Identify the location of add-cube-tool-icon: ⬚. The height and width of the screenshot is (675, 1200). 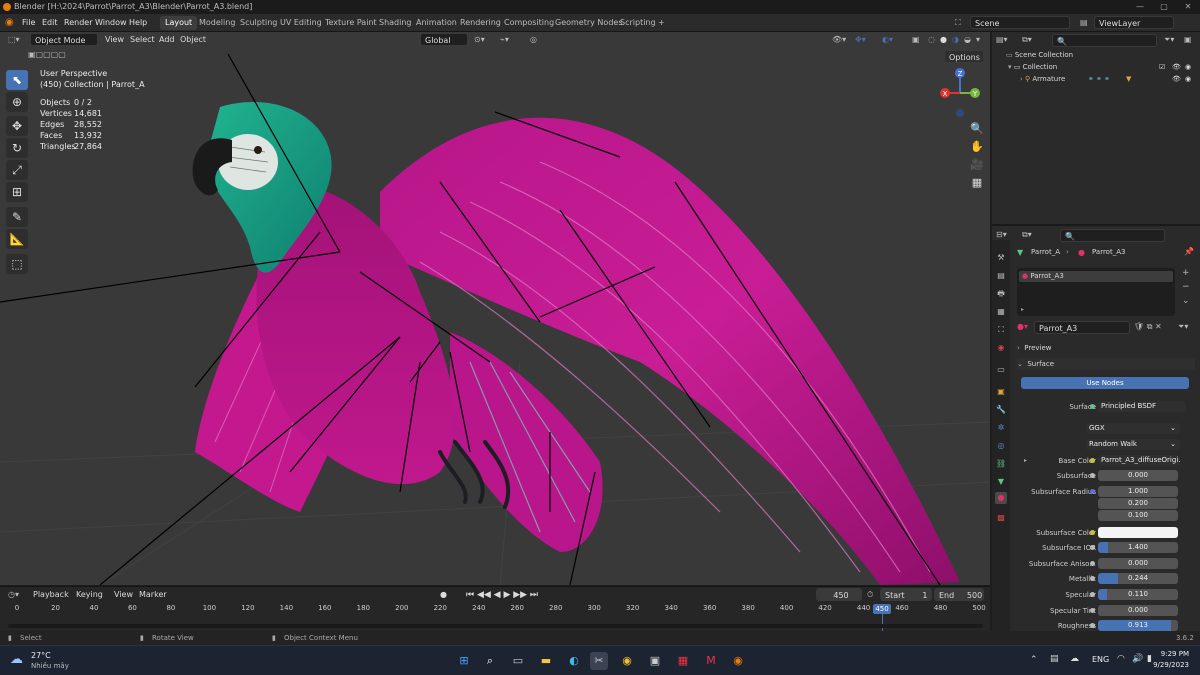
(17, 264).